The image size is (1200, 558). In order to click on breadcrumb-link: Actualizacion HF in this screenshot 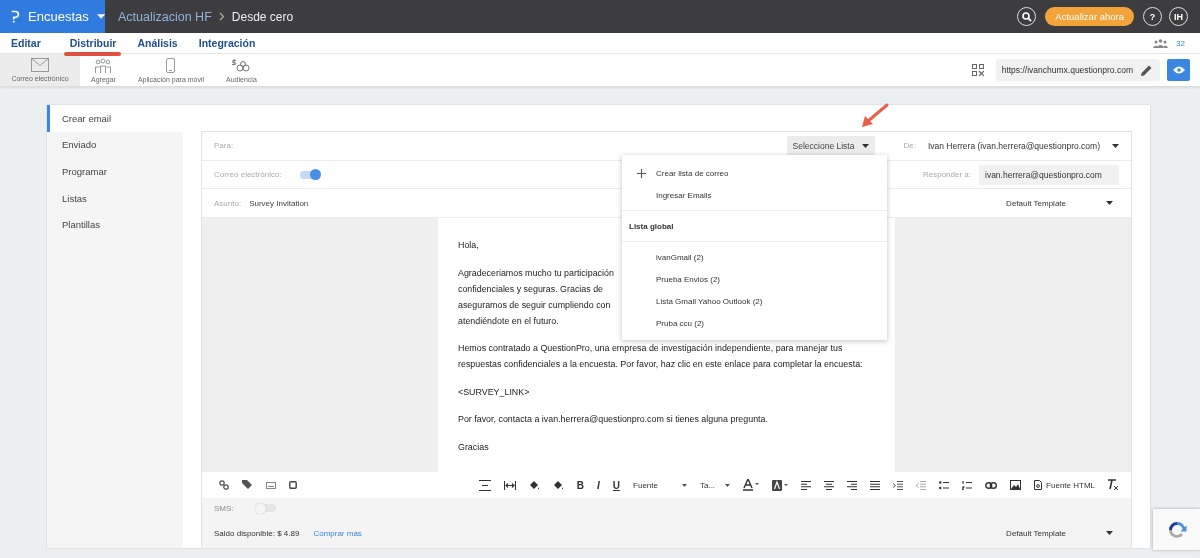, I will do `click(165, 16)`.